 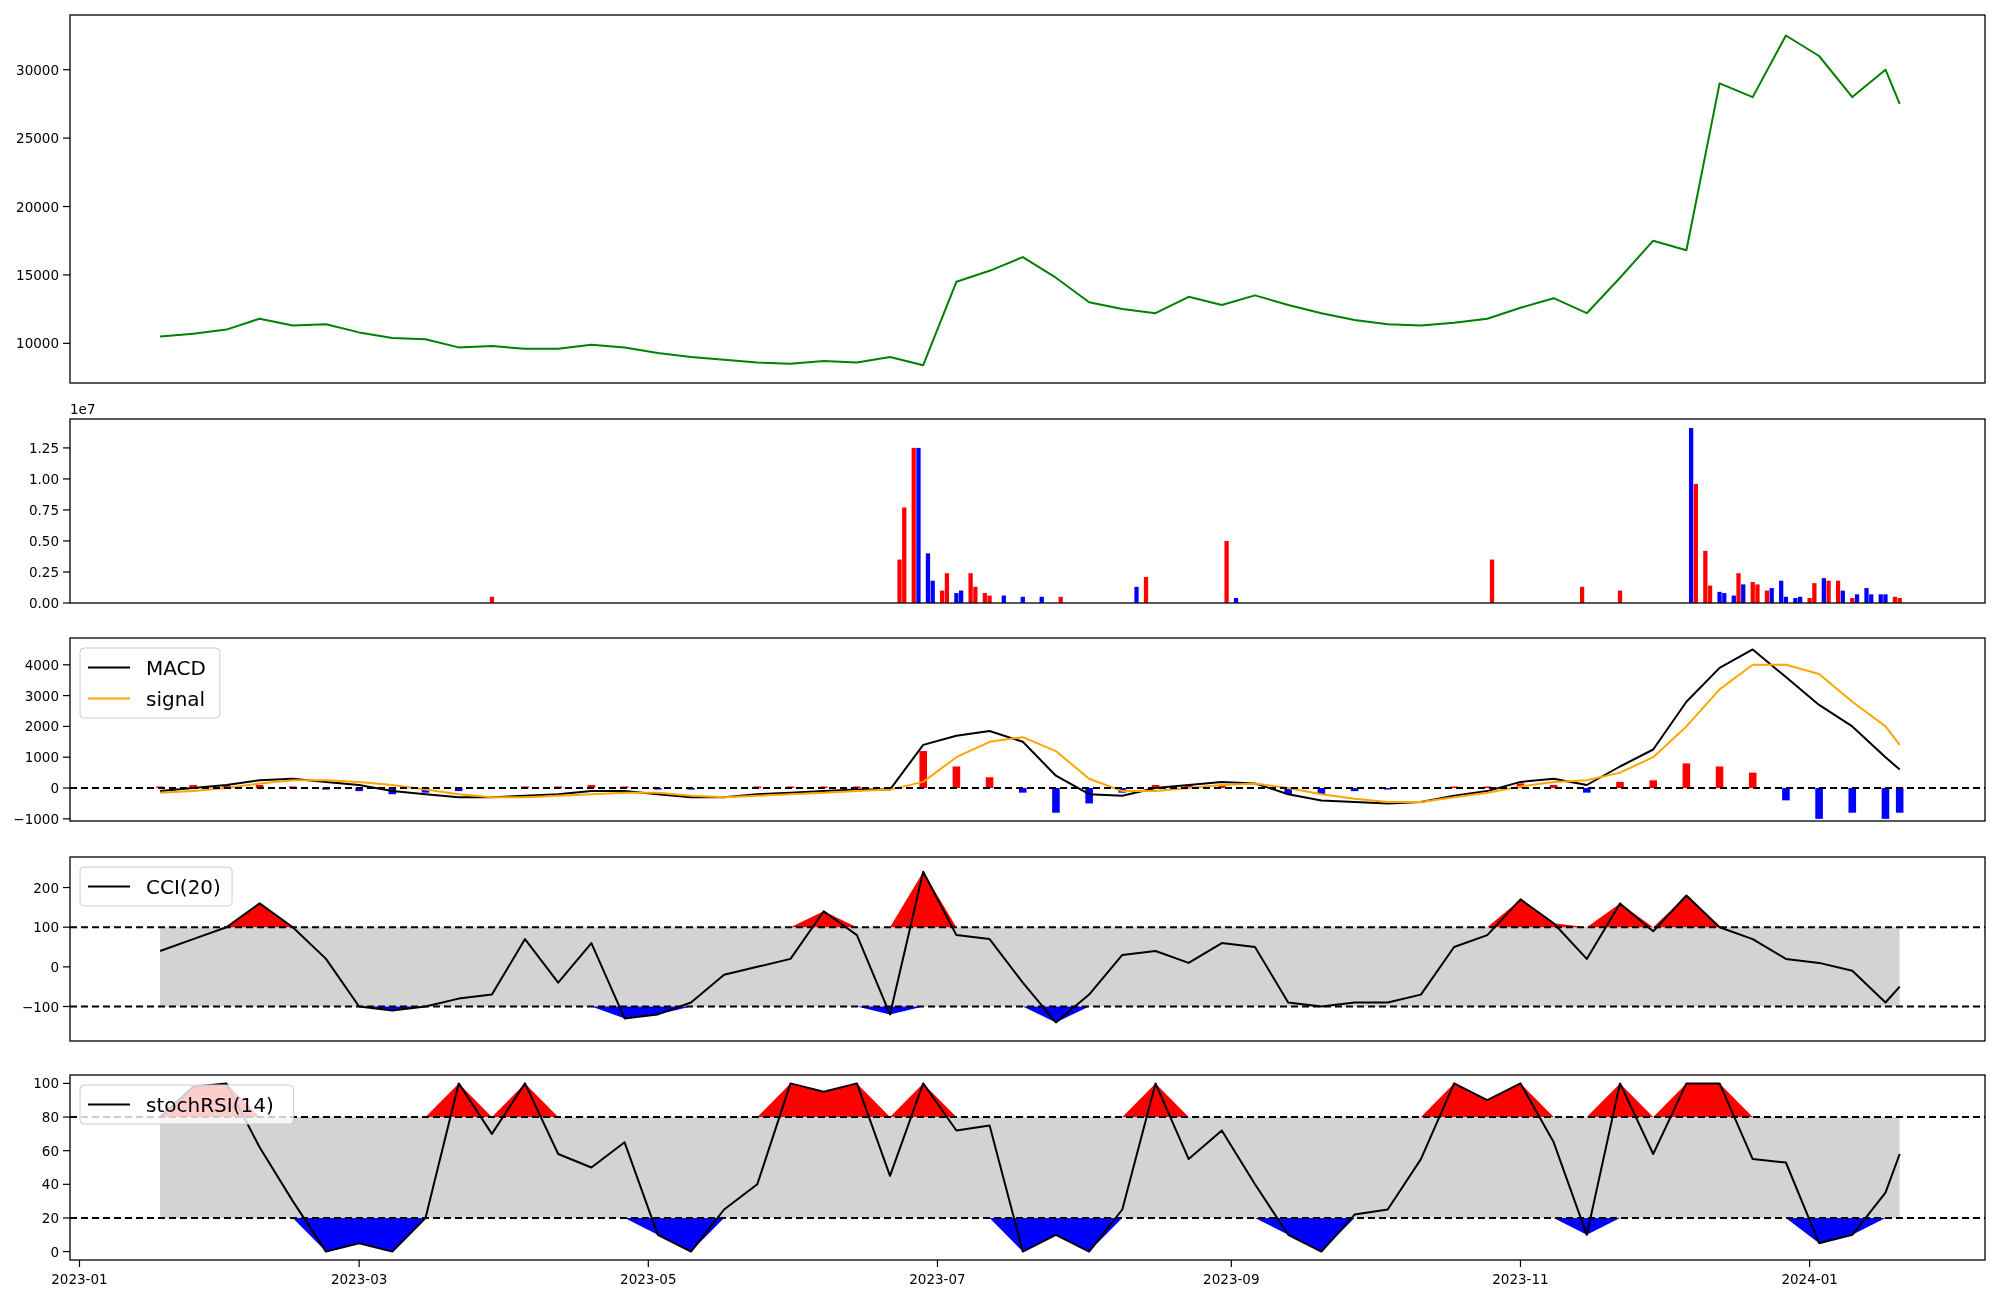 What do you see at coordinates (50, 1184) in the screenshot?
I see `y-tick-label: 40` at bounding box center [50, 1184].